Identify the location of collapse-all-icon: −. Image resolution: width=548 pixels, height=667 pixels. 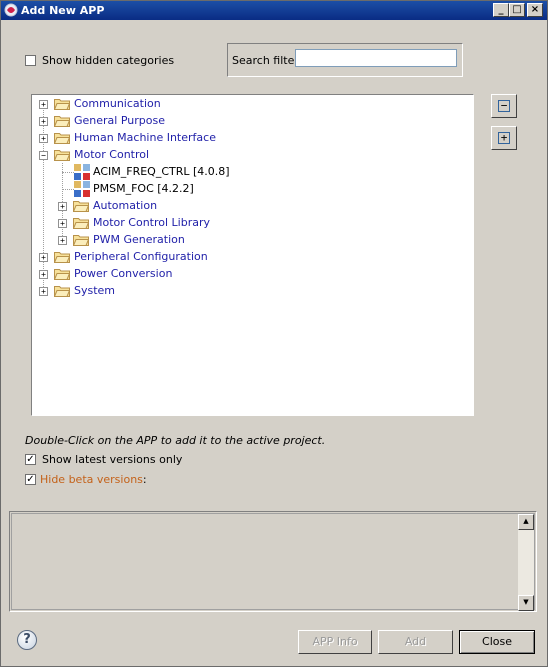
(504, 106).